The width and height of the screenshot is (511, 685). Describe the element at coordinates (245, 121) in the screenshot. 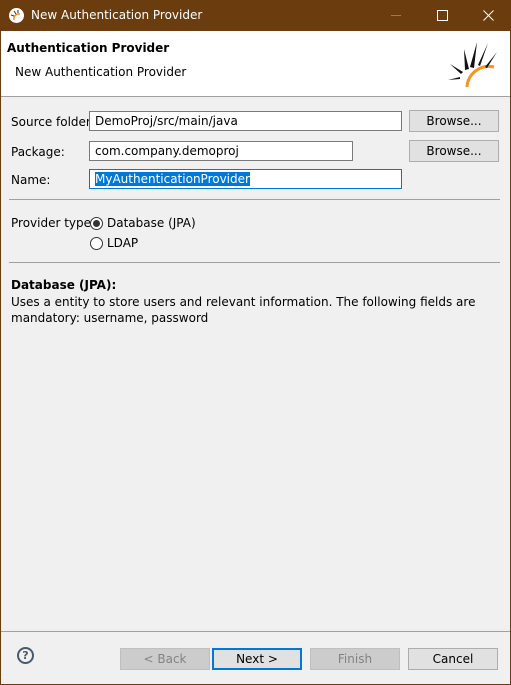

I see `source-folder-input: DemoProj/src/main/java` at that location.